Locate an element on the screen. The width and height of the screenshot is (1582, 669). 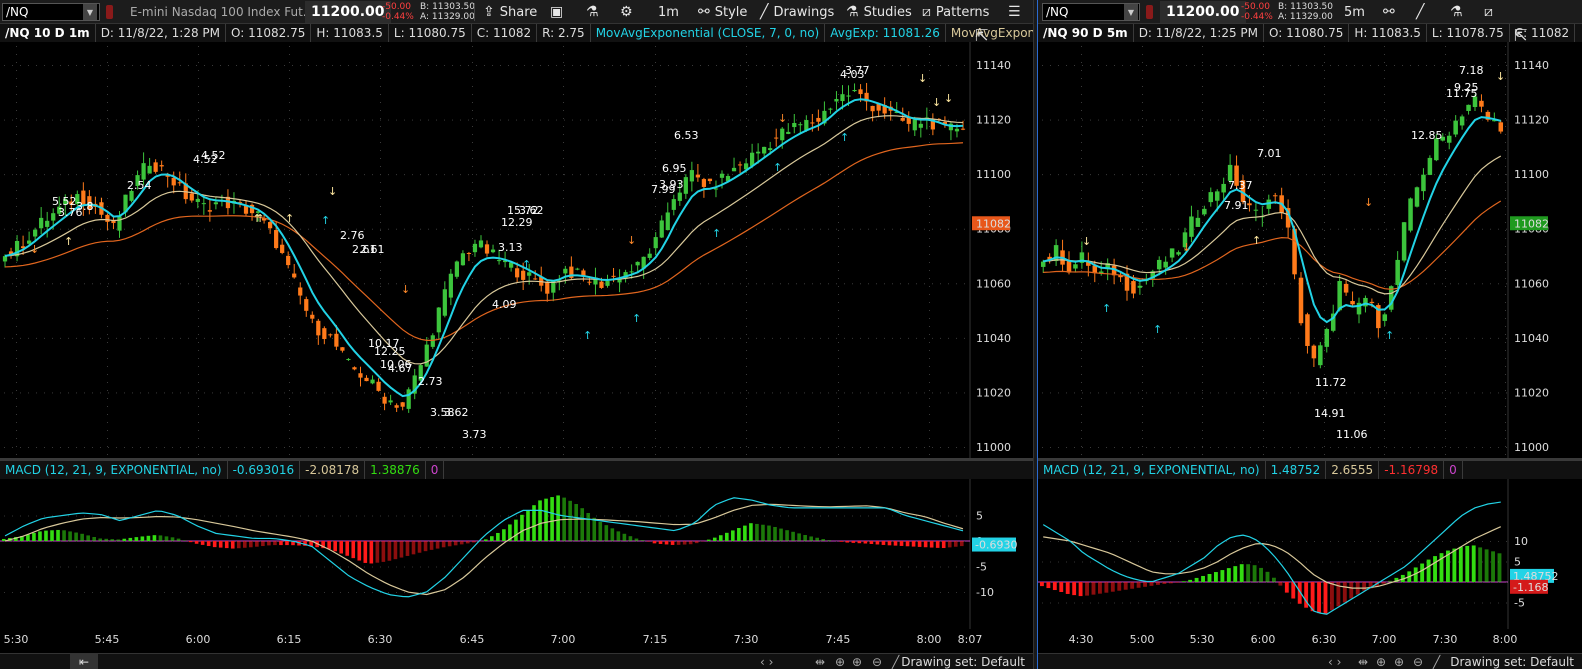
flask-button: ⚗ is located at coordinates (592, 12).